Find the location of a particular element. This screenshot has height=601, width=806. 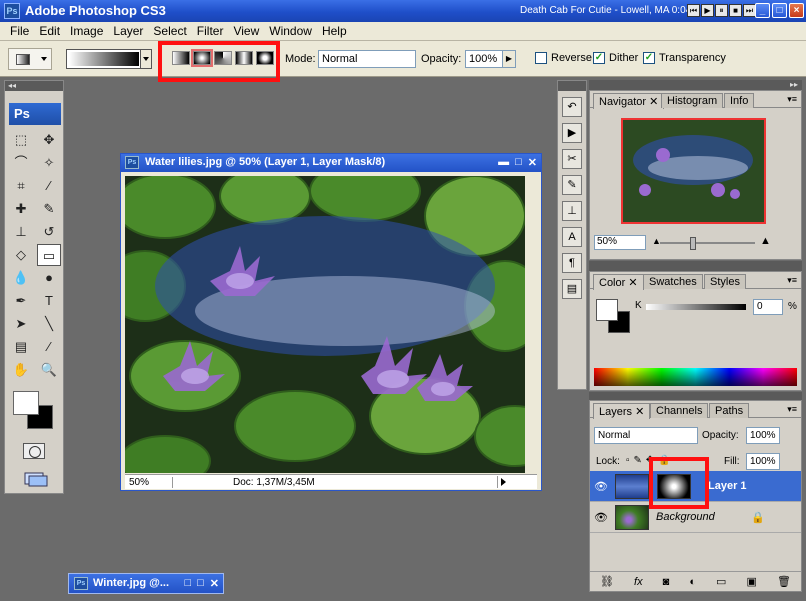

character-panel-icon: A is located at coordinates (572, 237).